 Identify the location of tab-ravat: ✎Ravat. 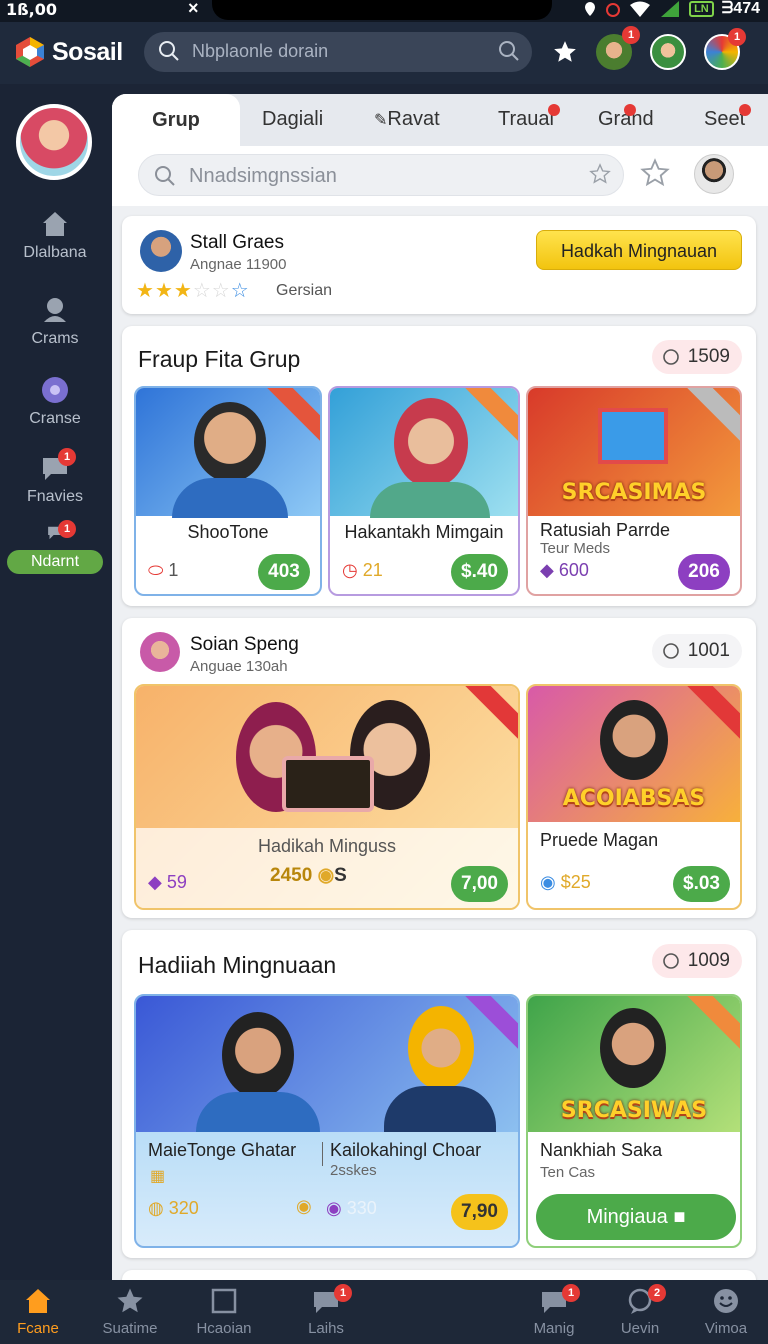
(407, 119).